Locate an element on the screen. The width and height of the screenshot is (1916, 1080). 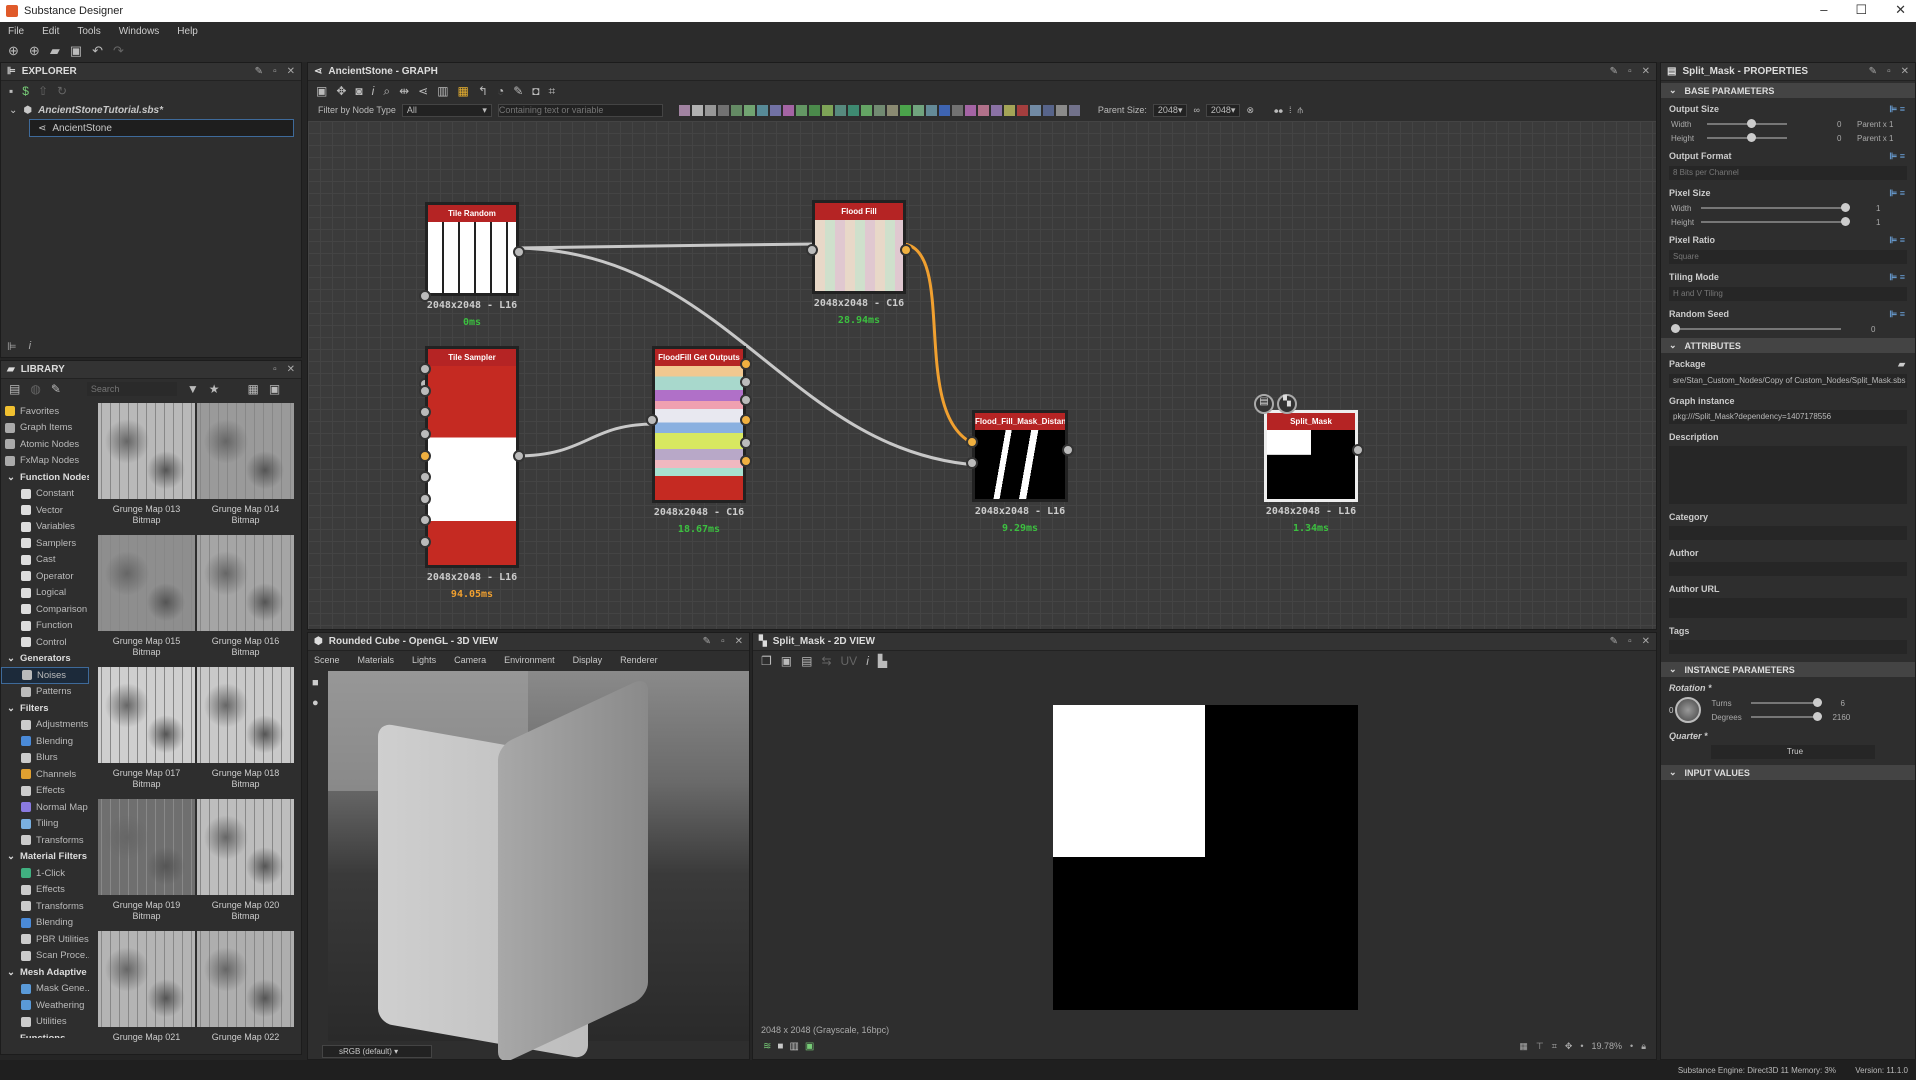
output-port is located at coordinates (746, 419).